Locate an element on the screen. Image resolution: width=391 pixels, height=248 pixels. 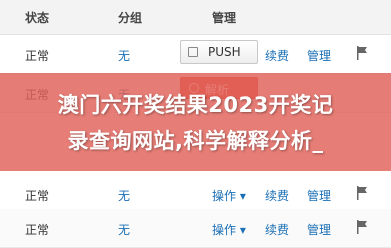
table-header: 状态 分组 管理 is located at coordinates (195, 17).